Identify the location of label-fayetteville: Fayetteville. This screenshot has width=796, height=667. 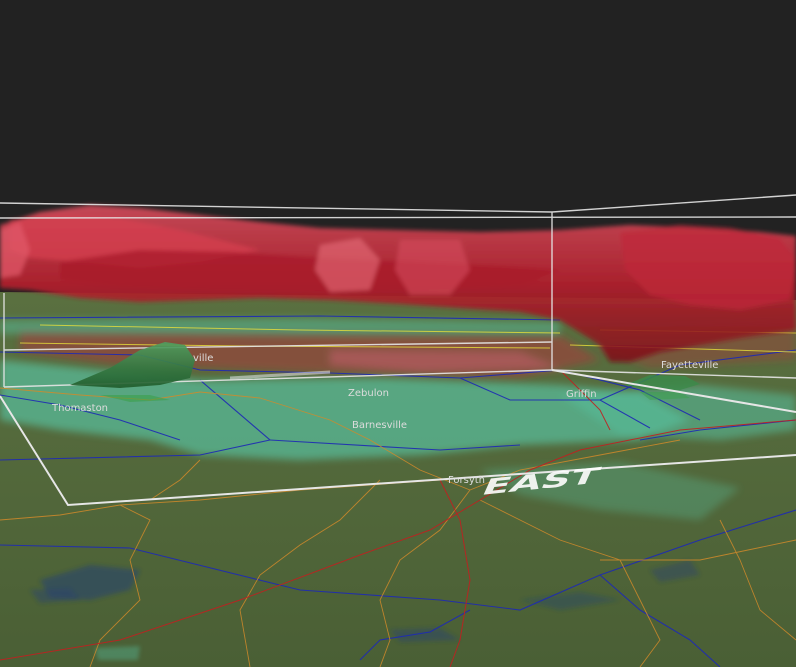
(689, 365).